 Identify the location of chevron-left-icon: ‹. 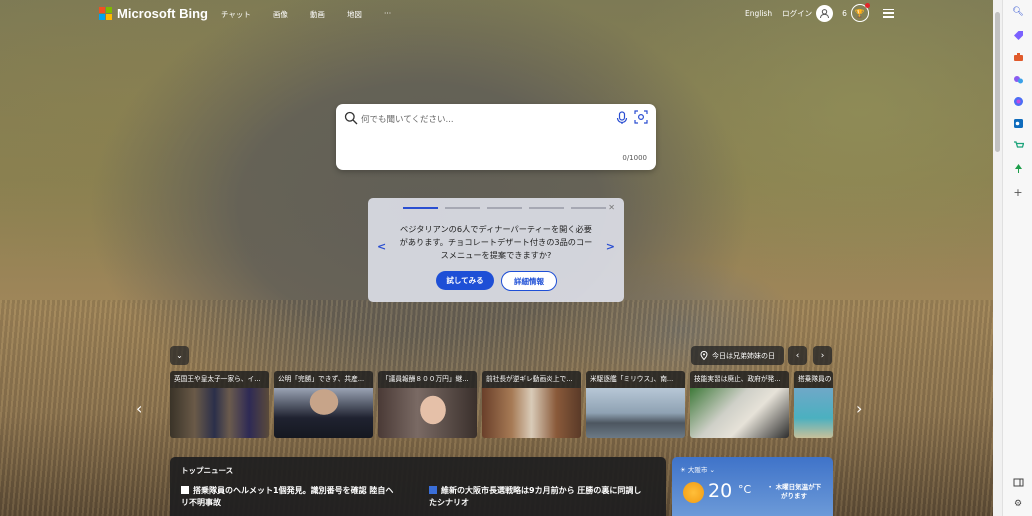
(797, 355).